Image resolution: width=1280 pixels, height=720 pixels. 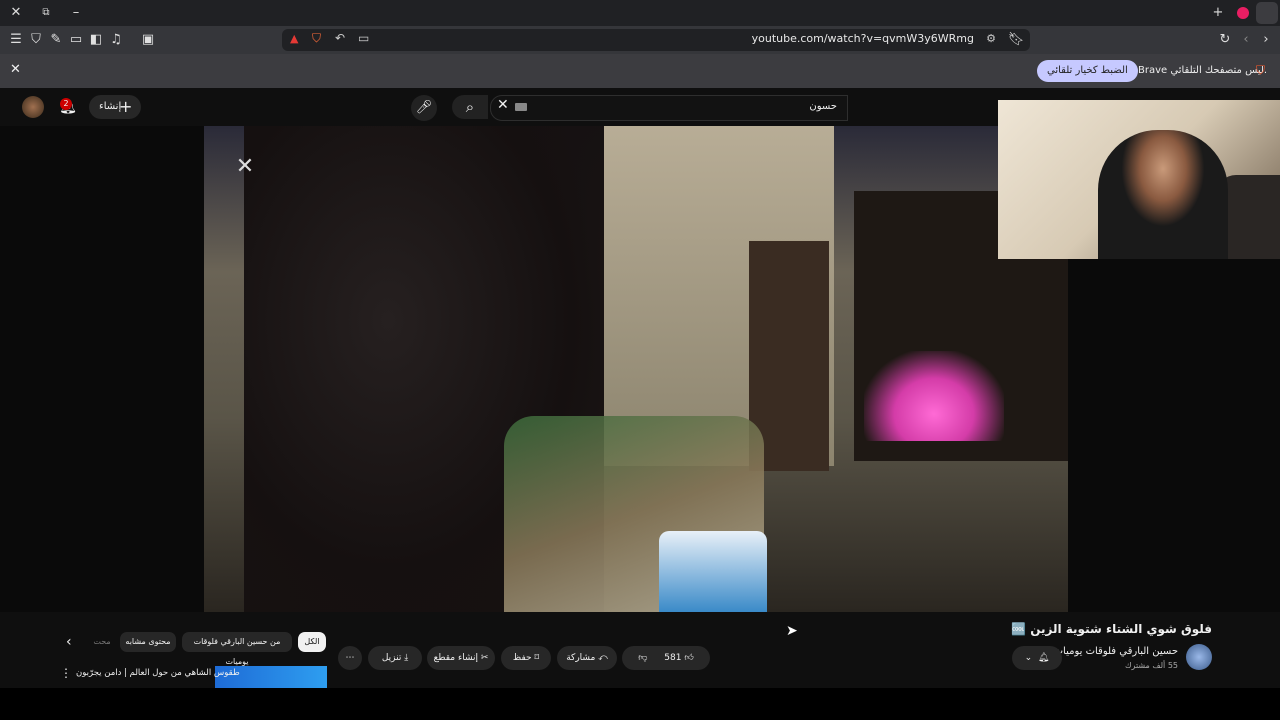 I want to click on share-button: مشاركة ⤺, so click(x=587, y=658).